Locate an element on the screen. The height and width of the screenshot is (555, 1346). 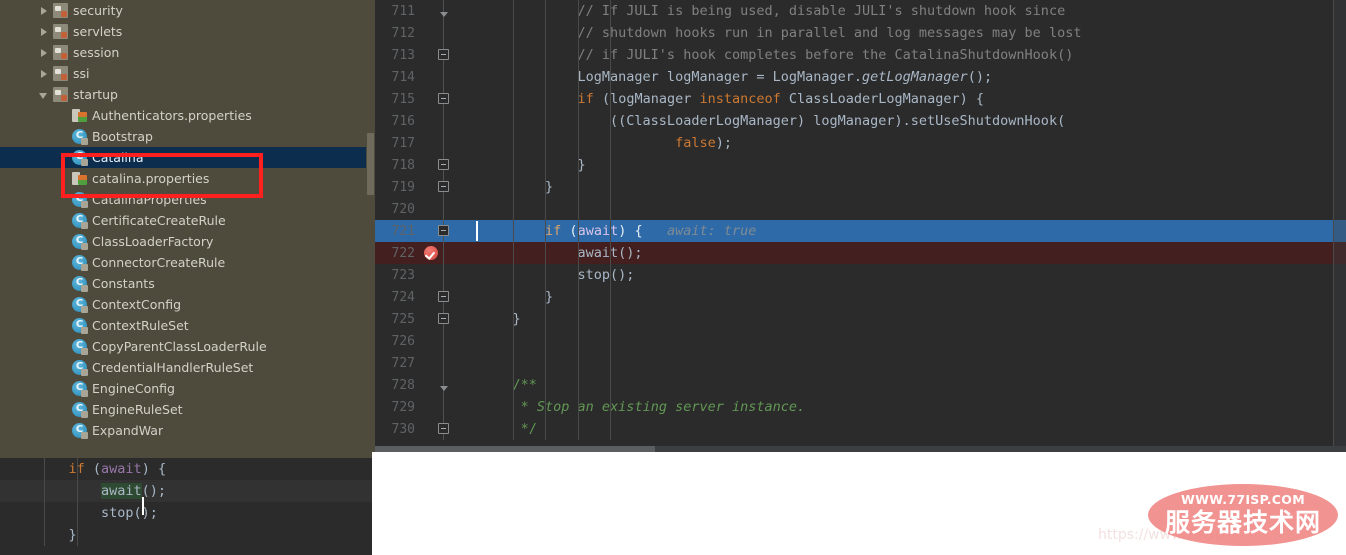
tree-item-contextconfig: ContextConfig is located at coordinates (187, 304).